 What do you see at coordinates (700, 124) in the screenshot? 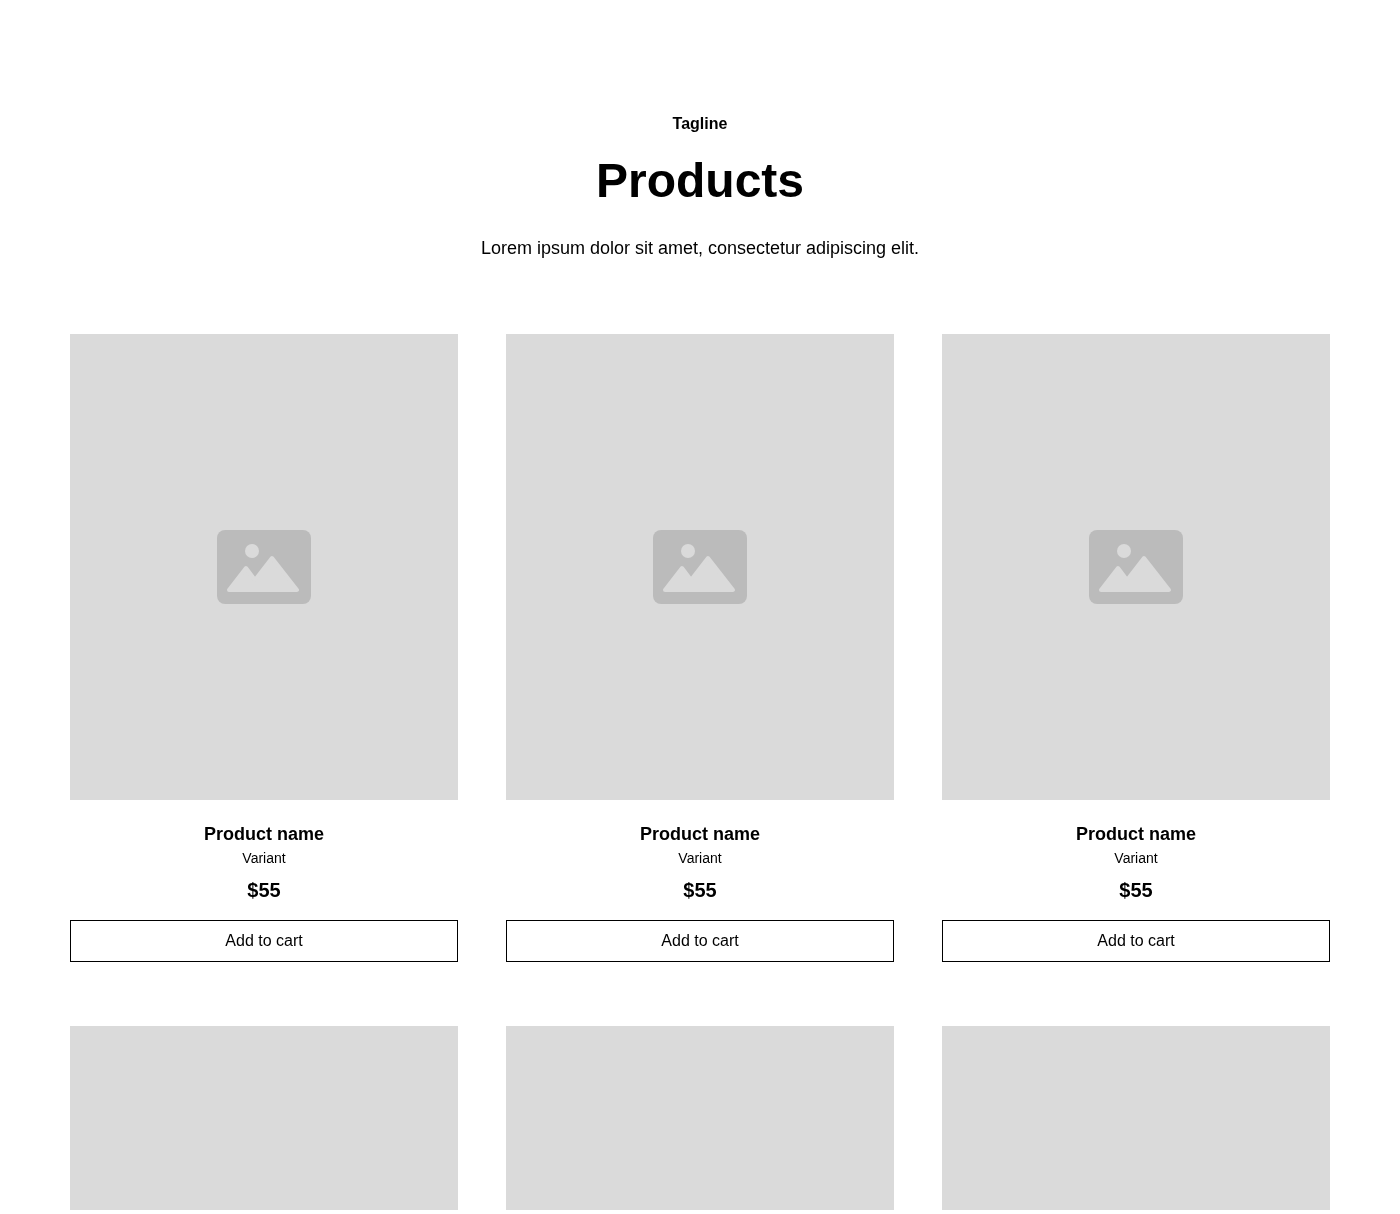
I see `tagline: Tagline` at bounding box center [700, 124].